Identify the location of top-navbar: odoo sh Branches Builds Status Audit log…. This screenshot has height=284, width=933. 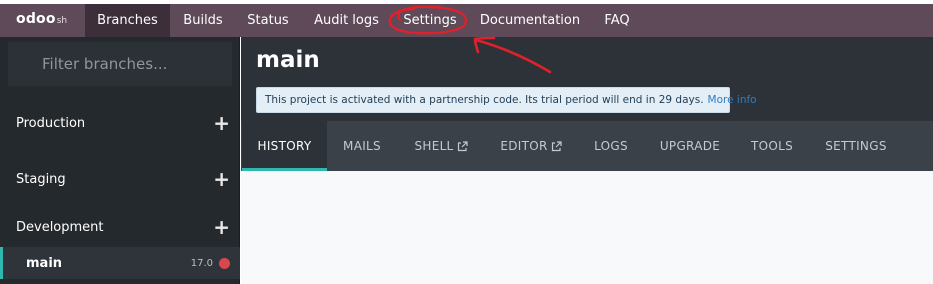
(466, 20).